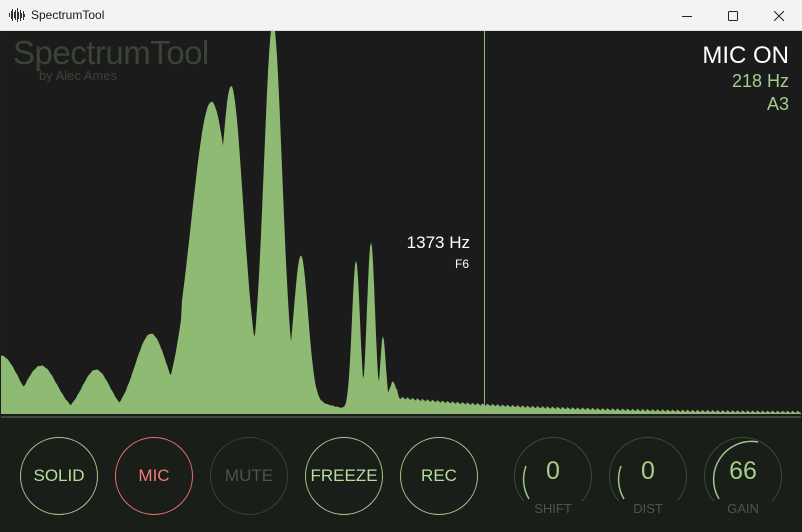 This screenshot has width=802, height=532. I want to click on status-panel: MIC ON 218 Hz A3, so click(745, 78).